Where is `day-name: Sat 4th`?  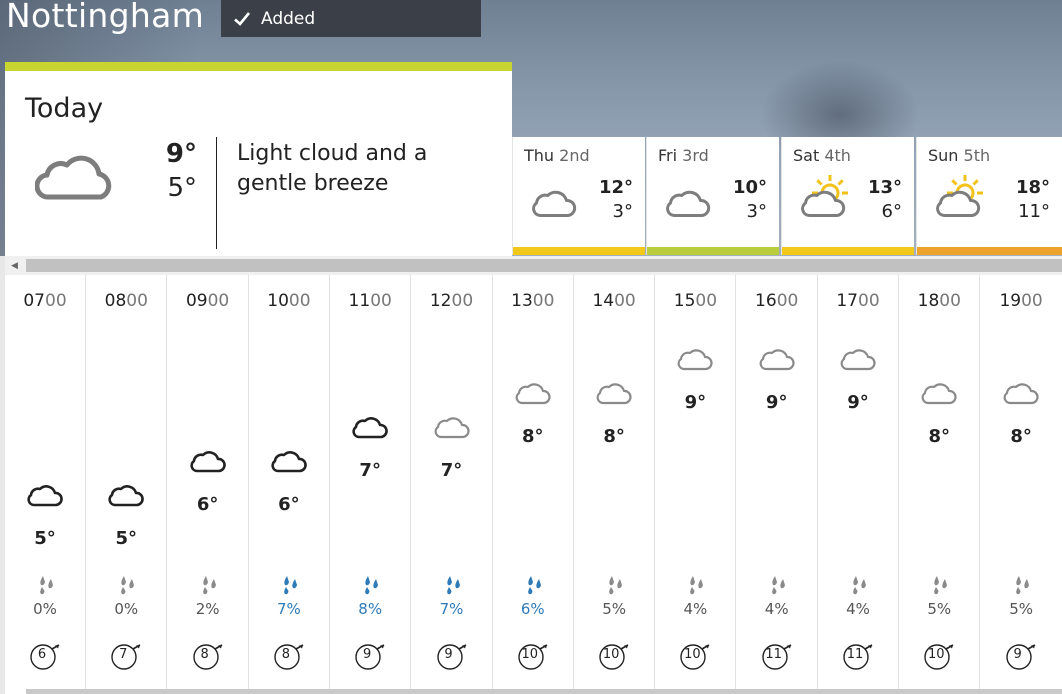
day-name: Sat 4th is located at coordinates (822, 155).